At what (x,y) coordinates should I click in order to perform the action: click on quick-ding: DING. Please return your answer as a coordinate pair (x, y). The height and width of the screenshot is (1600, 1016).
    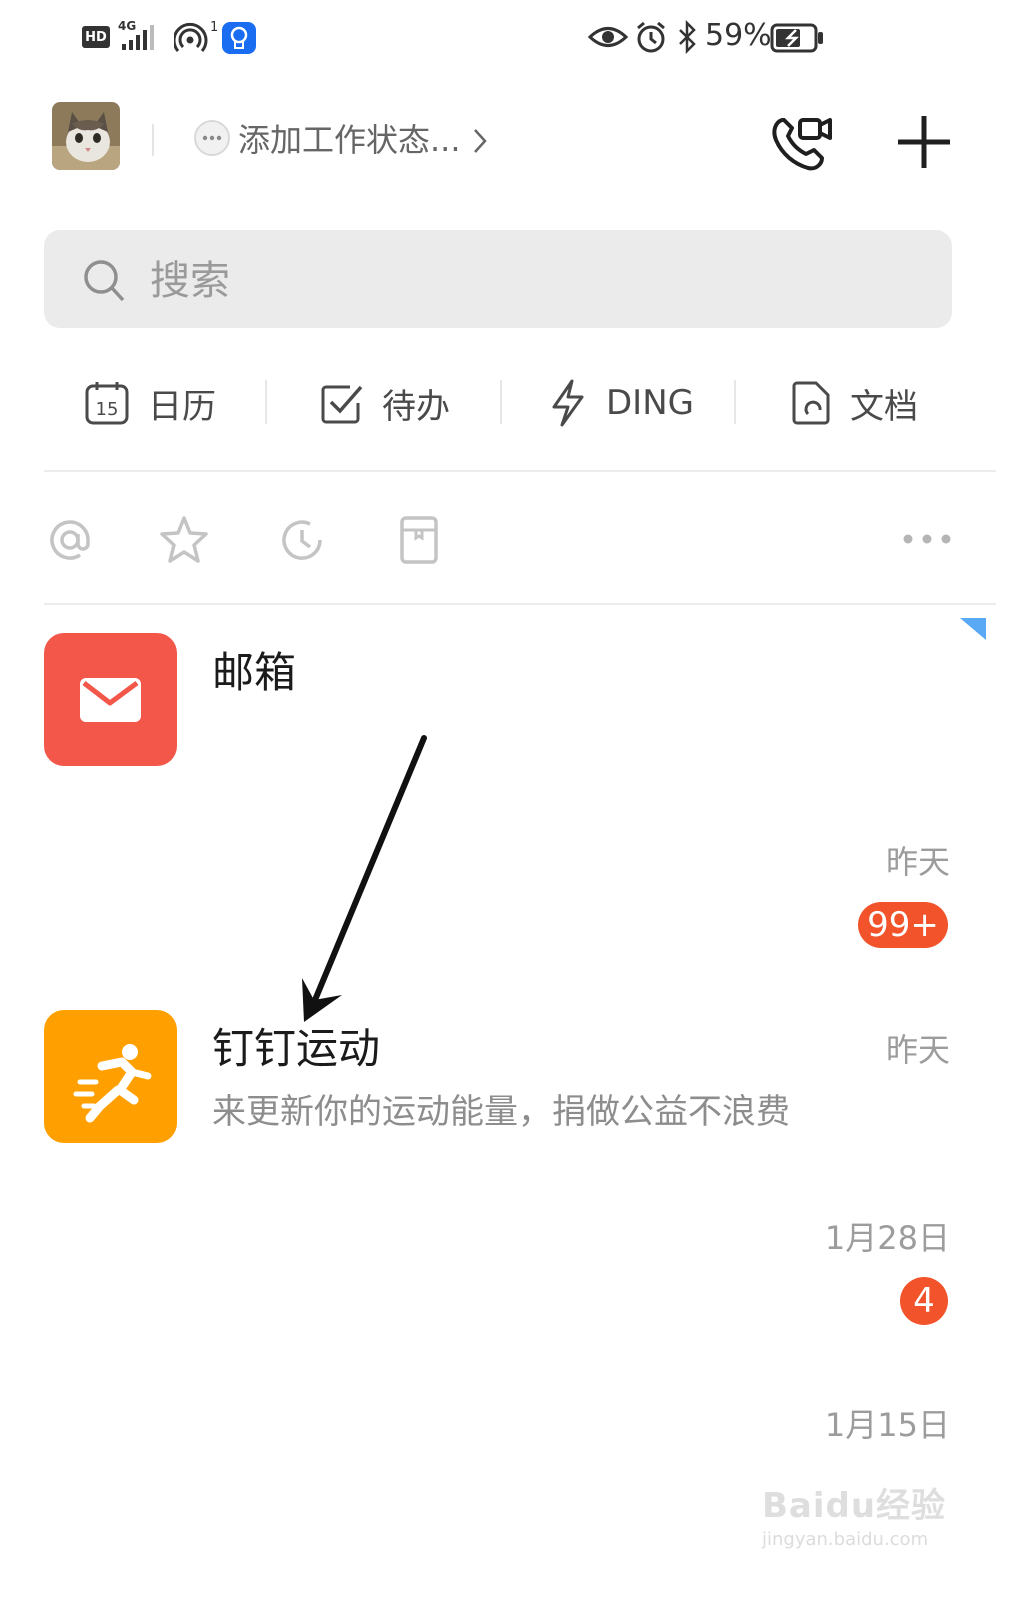
    Looking at the image, I should click on (621, 403).